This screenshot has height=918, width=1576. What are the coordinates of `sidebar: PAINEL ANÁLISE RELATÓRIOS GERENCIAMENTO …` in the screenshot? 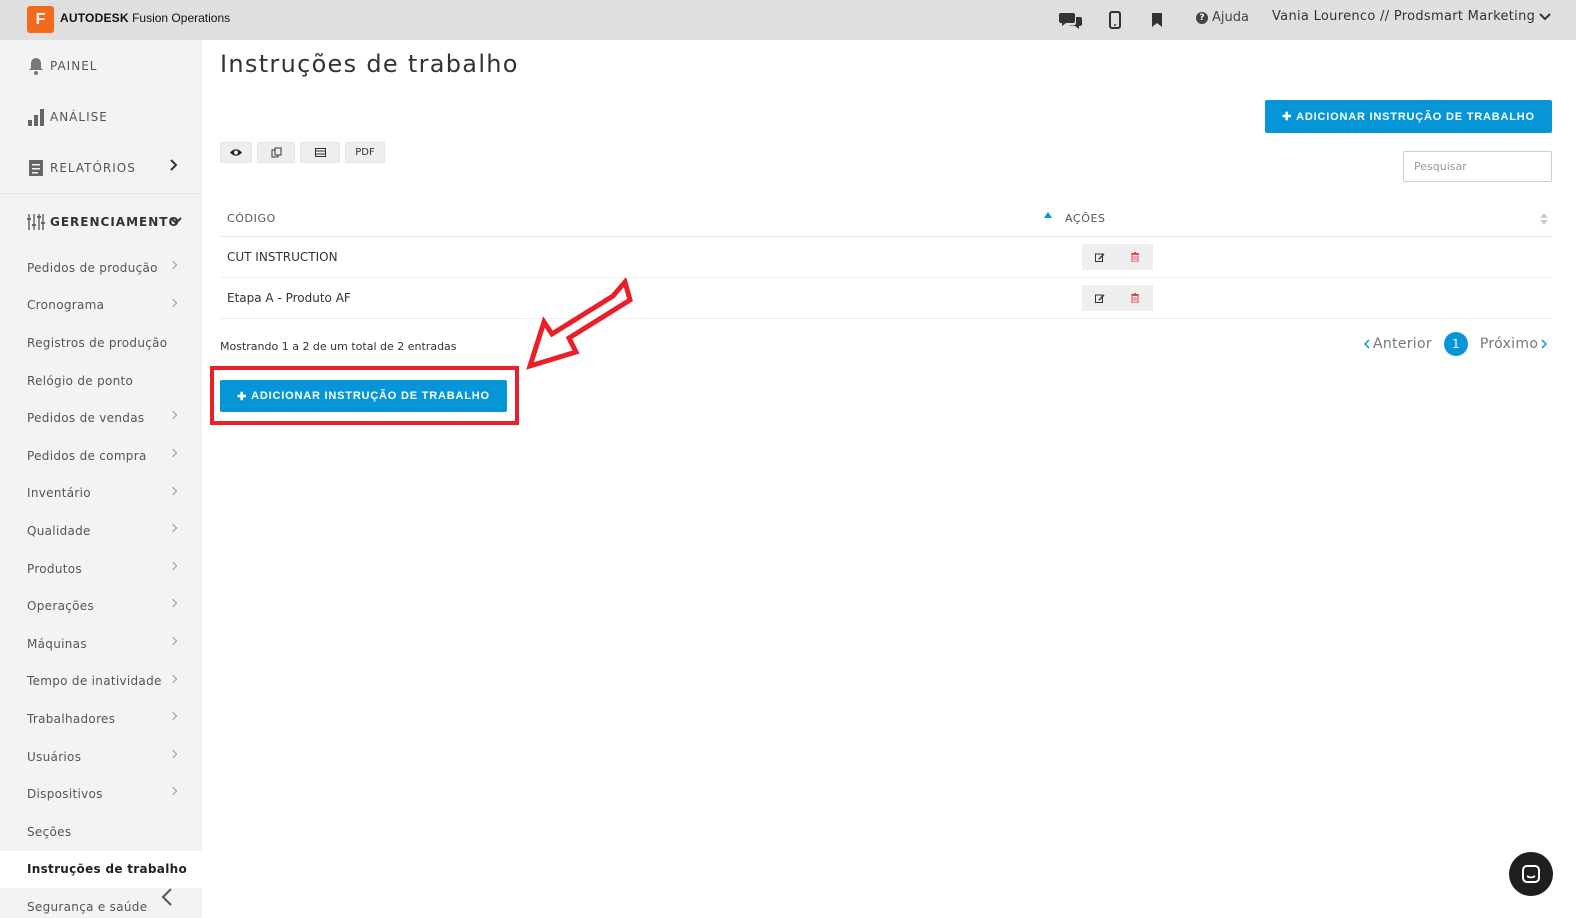 It's located at (101, 479).